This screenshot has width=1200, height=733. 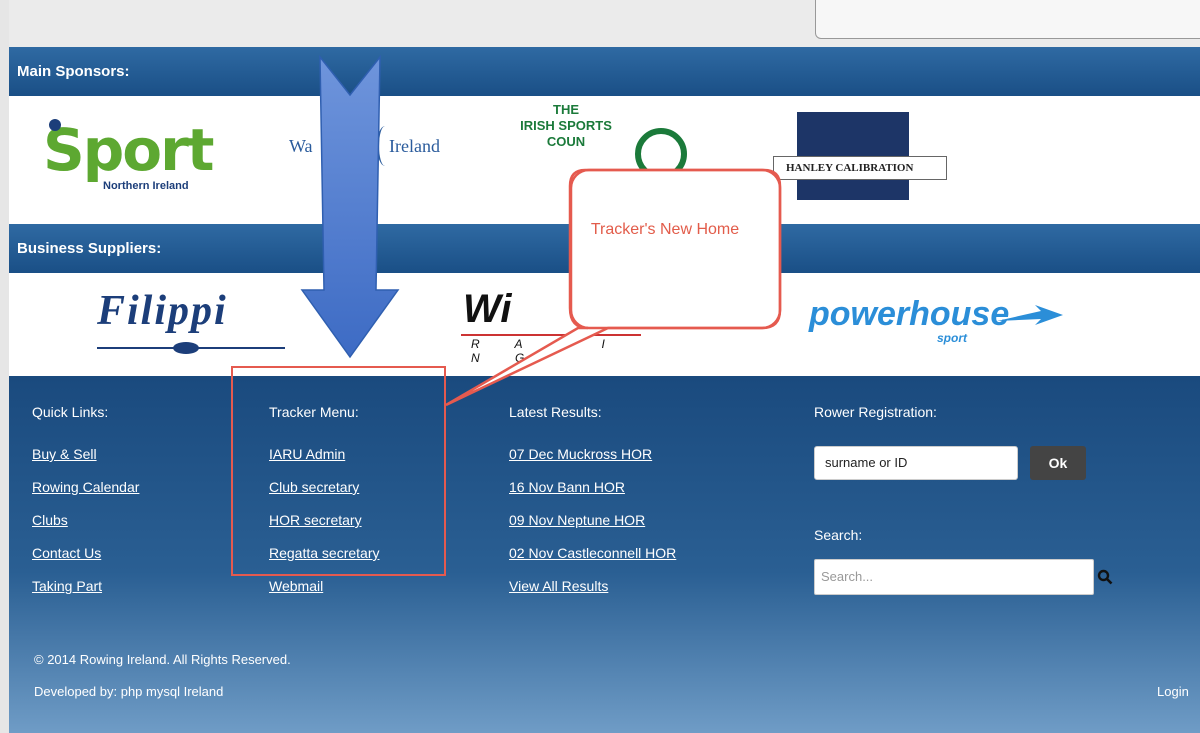 I want to click on powerhouse-logo: powerhouse sport, so click(x=944, y=325).